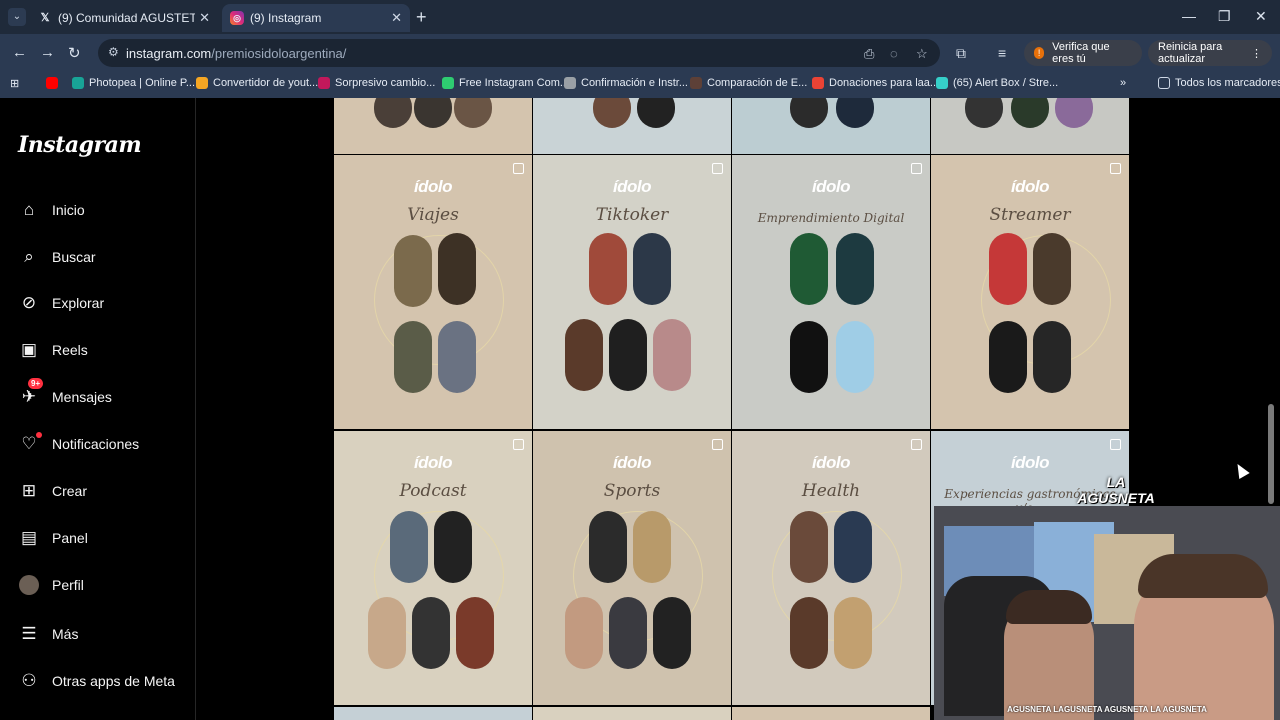  Describe the element at coordinates (45, 18) in the screenshot. I see `x-logo-icon: 𝕏` at that location.